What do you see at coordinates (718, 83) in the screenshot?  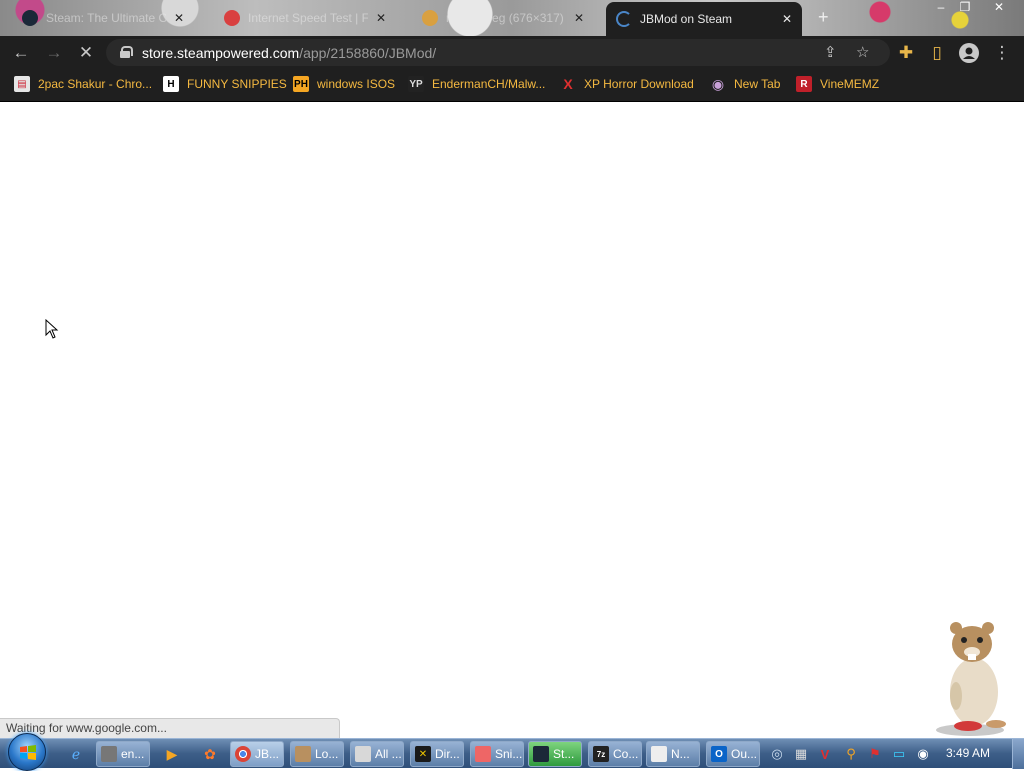 I see `globe-icon: ◉` at bounding box center [718, 83].